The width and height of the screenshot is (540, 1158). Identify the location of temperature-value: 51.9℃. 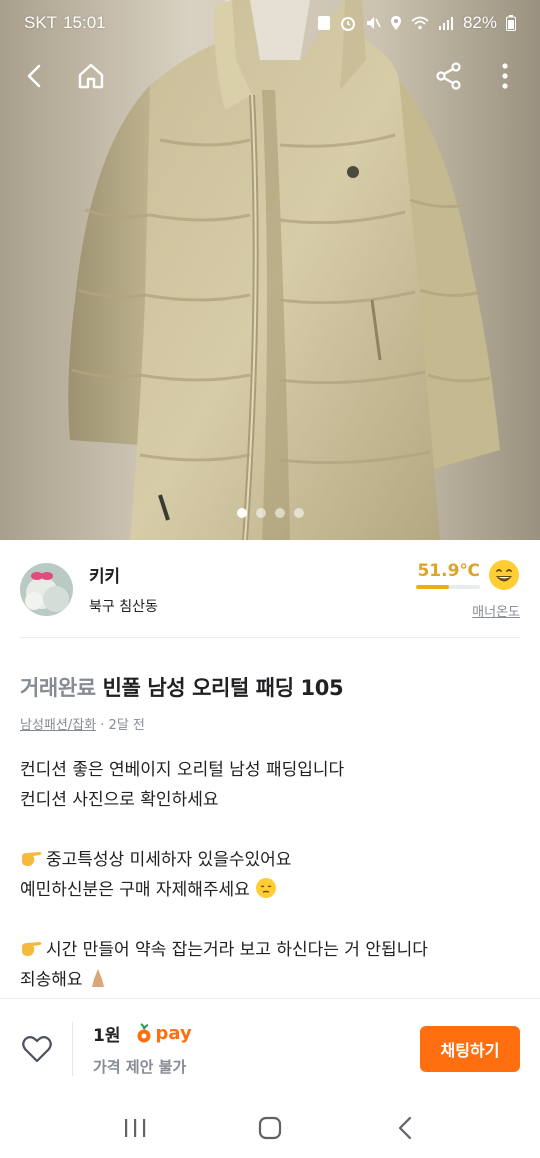
(448, 570).